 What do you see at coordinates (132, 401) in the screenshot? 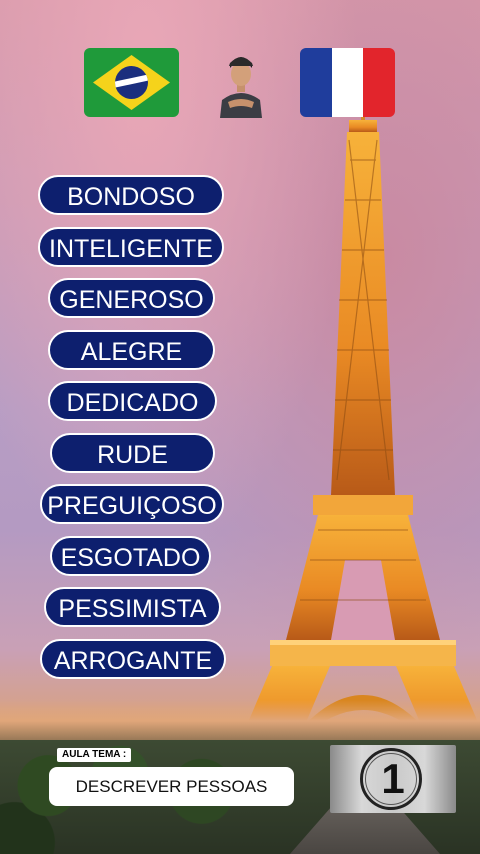
I see `word-pill: DEDICADO` at bounding box center [132, 401].